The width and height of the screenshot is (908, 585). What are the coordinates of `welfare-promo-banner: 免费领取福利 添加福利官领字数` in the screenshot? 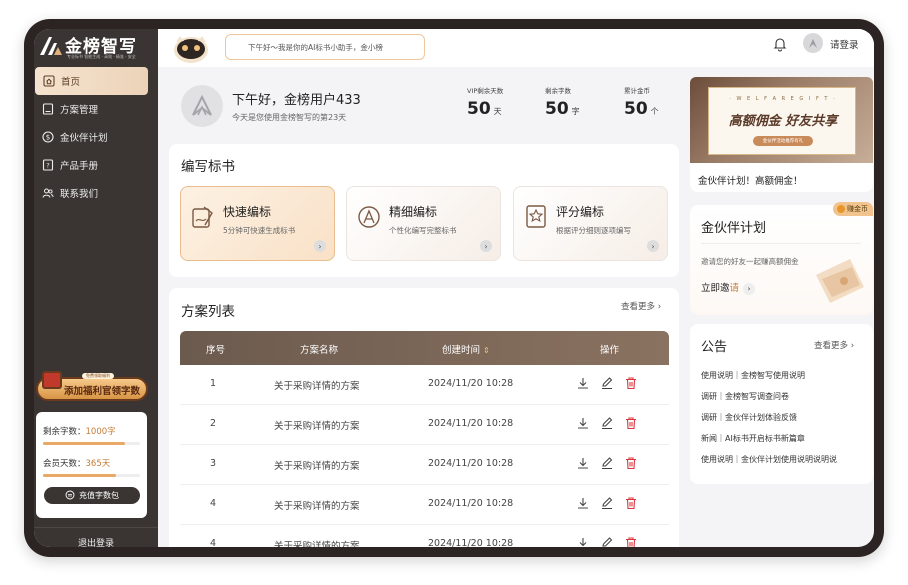 It's located at (92, 388).